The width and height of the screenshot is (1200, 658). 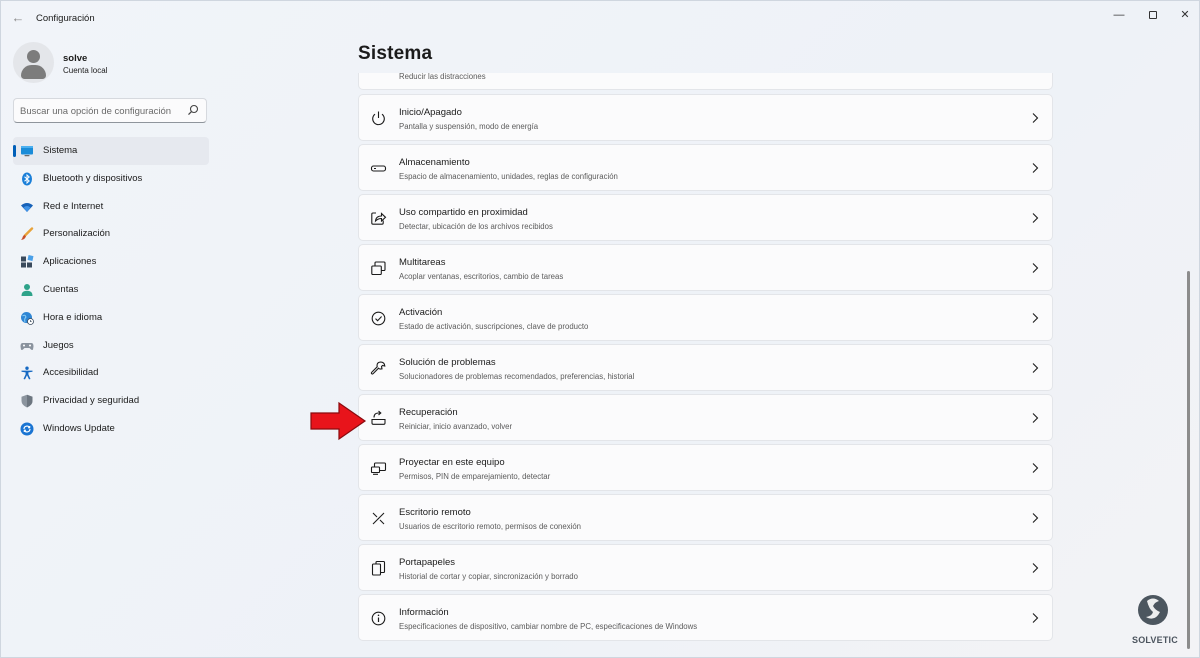 I want to click on minimize-button: —, so click(x=1119, y=15).